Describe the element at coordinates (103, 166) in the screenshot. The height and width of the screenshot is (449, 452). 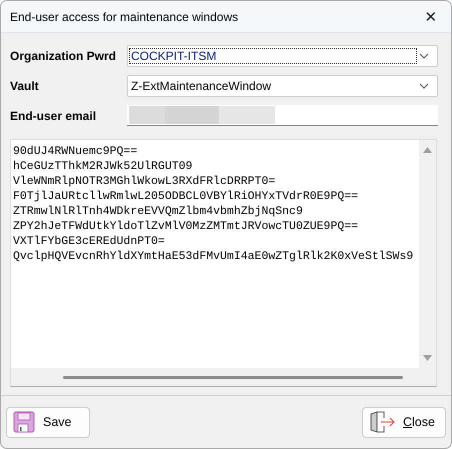
I see `output-line: hCeGUzTThkM2RJWk52UlRGUT09` at that location.